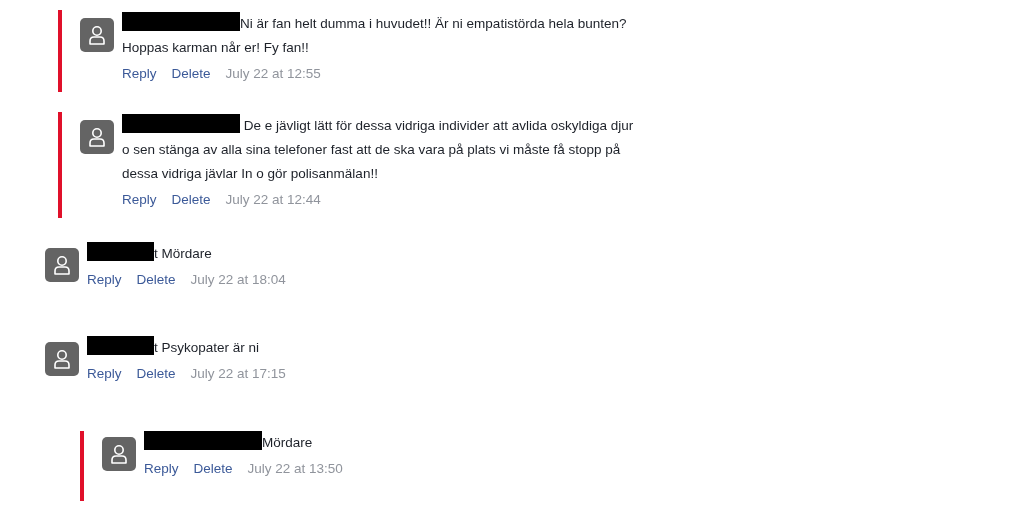  What do you see at coordinates (238, 373) in the screenshot?
I see `timestamp: July 22 at 17:15` at bounding box center [238, 373].